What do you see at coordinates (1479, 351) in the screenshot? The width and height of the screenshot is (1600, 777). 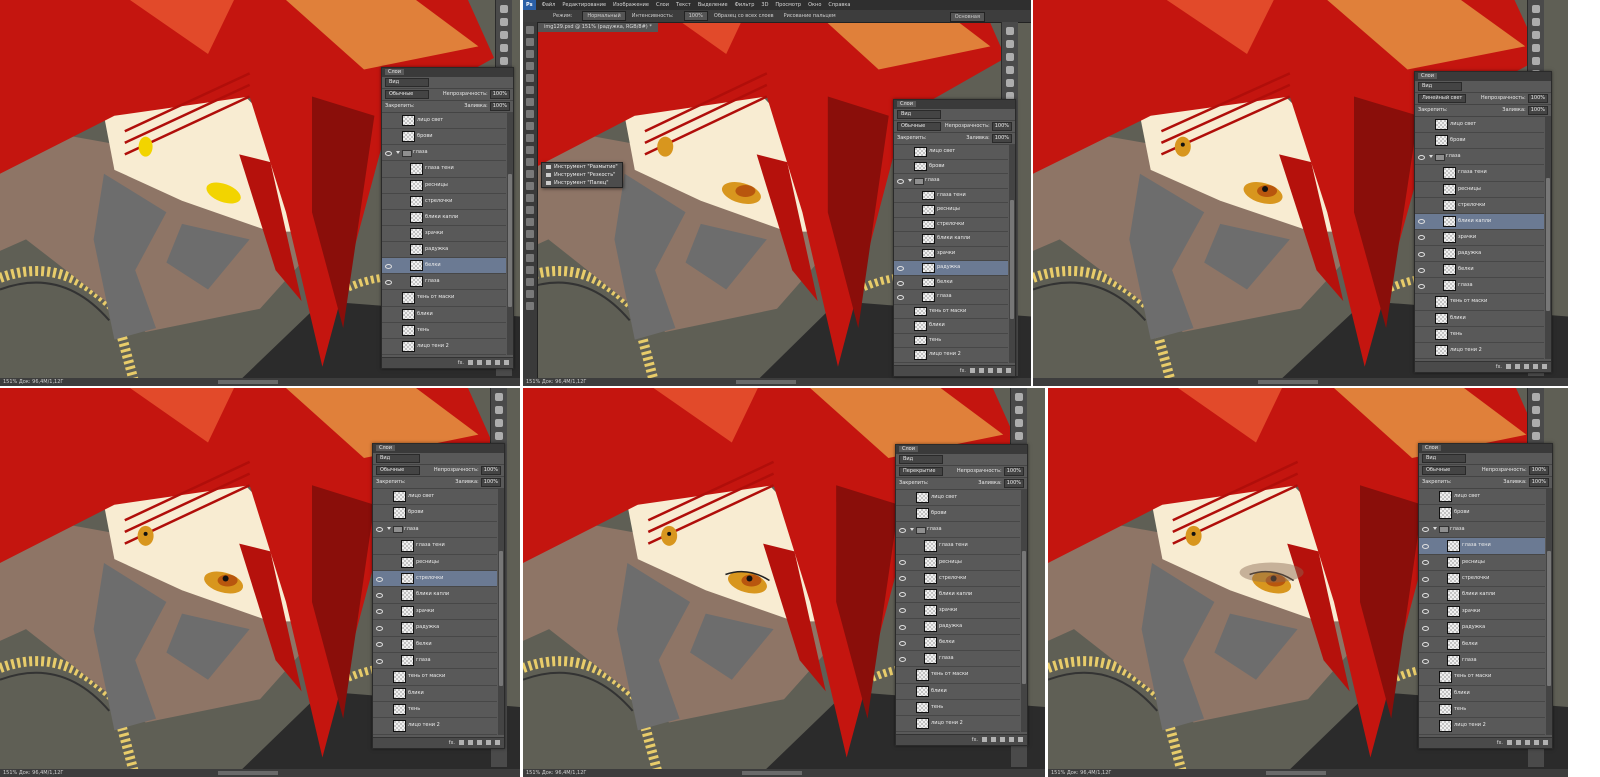 I see `layer-row: лицо тени 2` at bounding box center [1479, 351].